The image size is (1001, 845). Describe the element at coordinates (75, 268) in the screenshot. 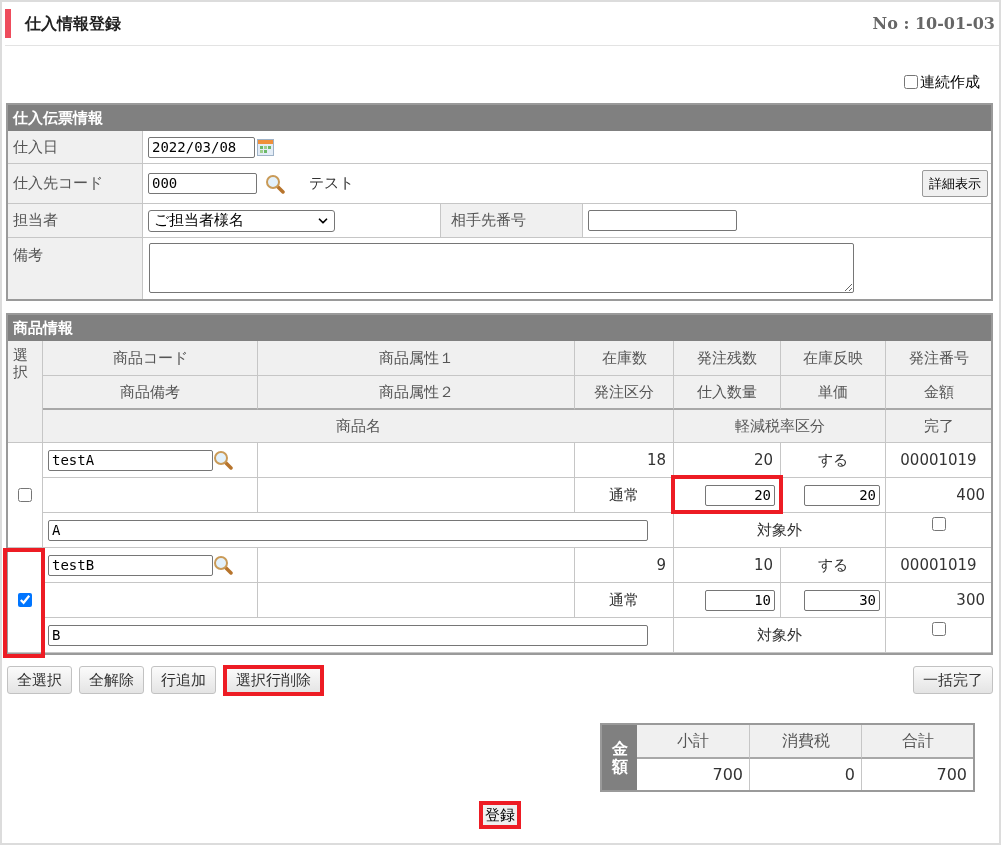

I see `field-label: 備考` at that location.